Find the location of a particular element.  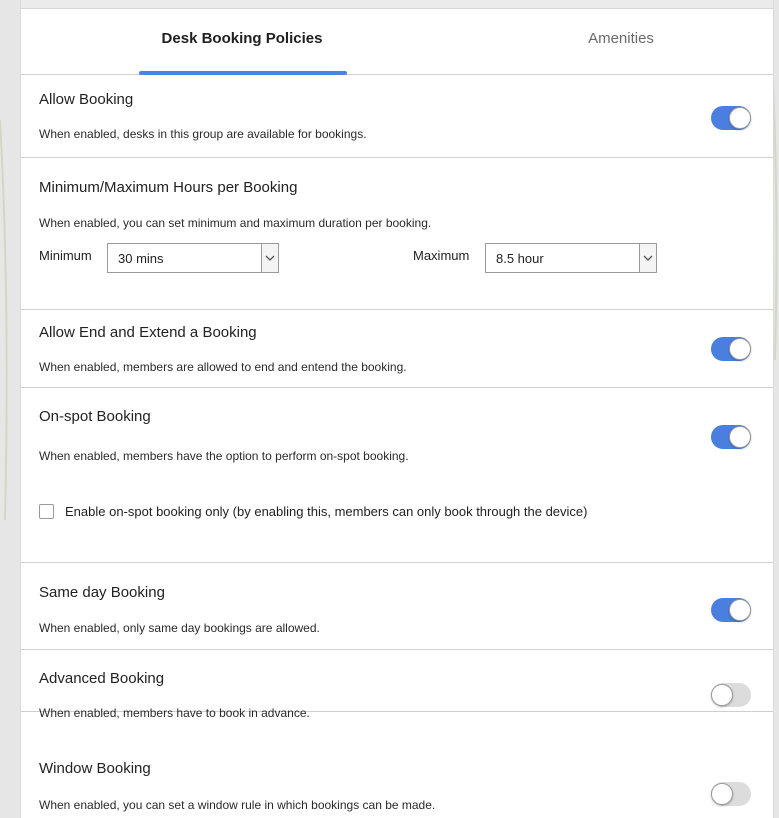

tab-bar: Desk Booking Policies Amenities is located at coordinates (397, 41).